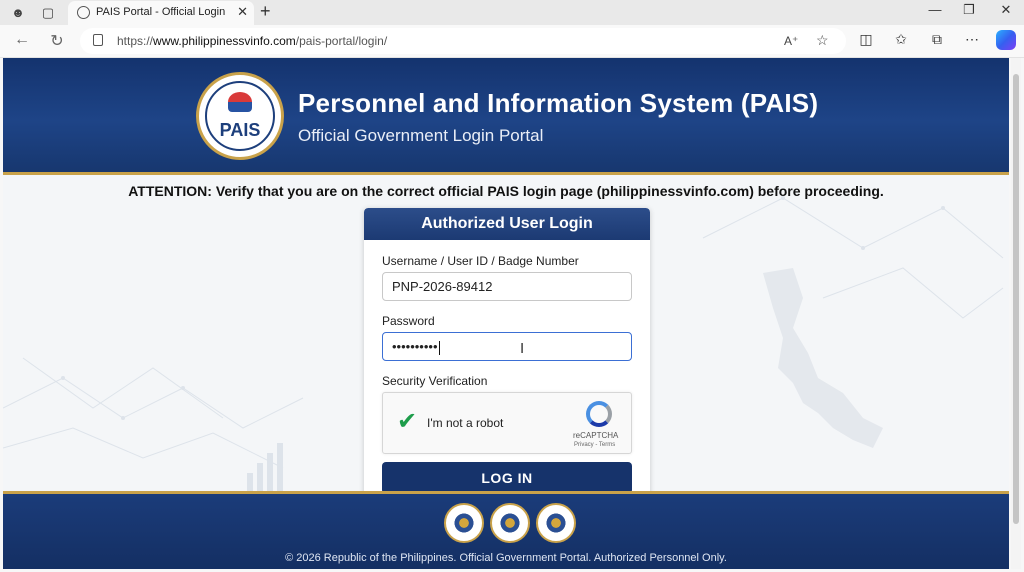  What do you see at coordinates (1006, 40) in the screenshot?
I see `copilot-icon` at bounding box center [1006, 40].